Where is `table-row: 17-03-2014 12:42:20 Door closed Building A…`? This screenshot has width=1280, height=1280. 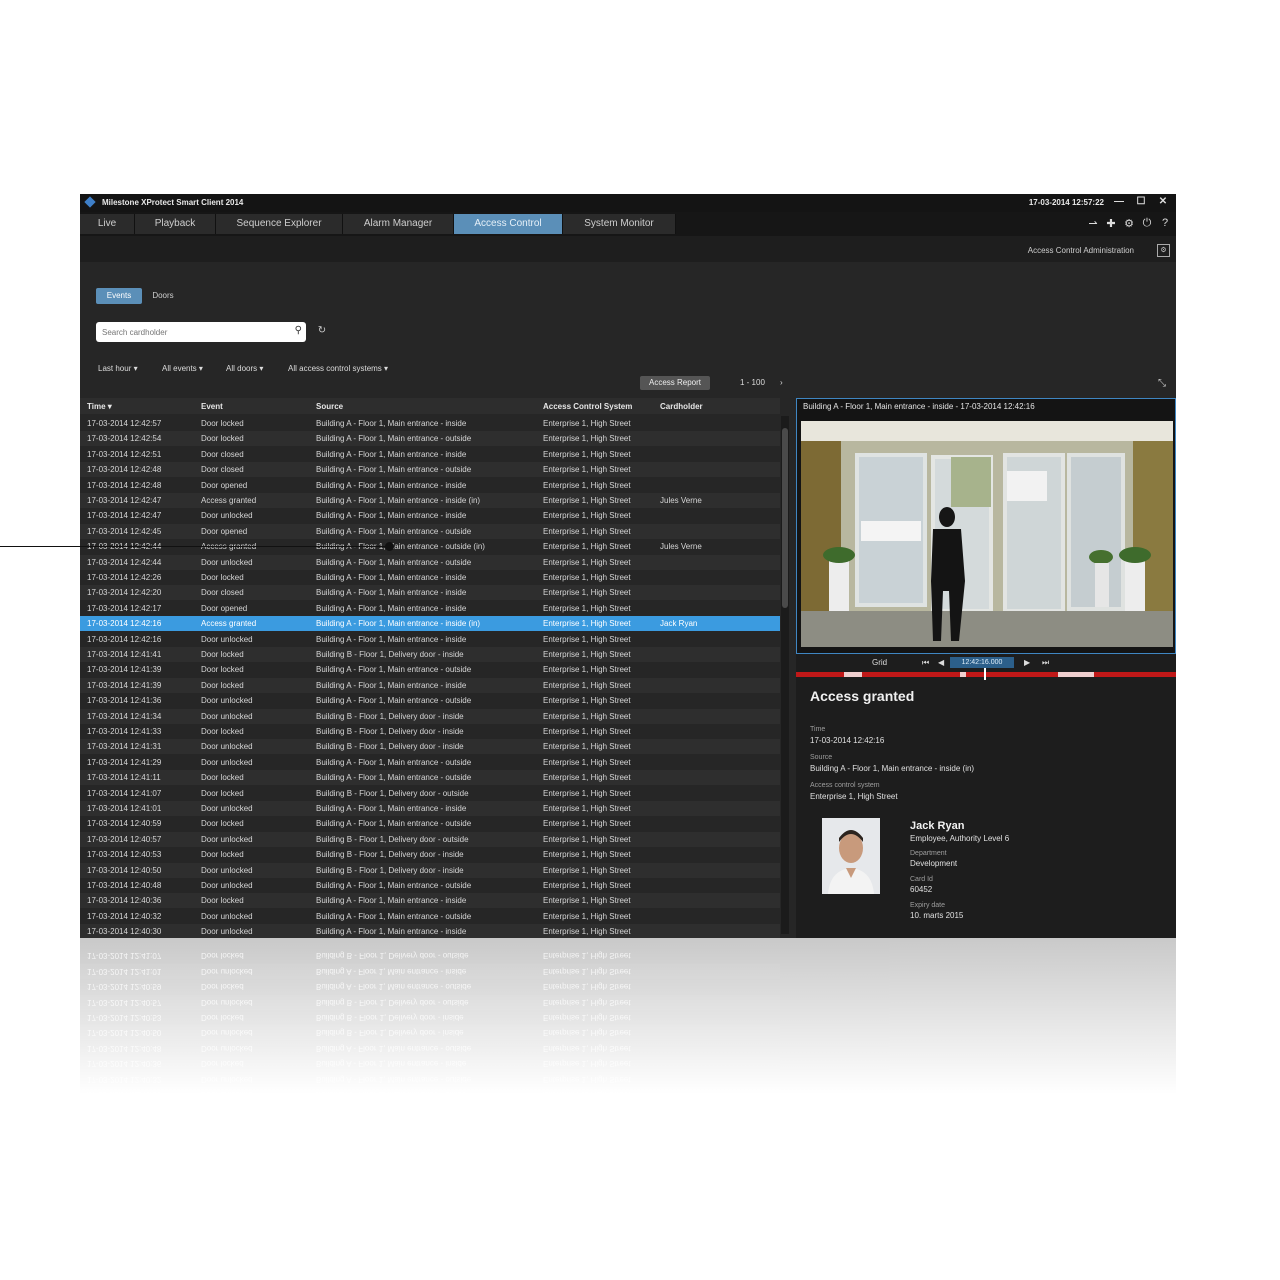
table-row: 17-03-2014 12:42:20 Door closed Building A… is located at coordinates (430, 593).